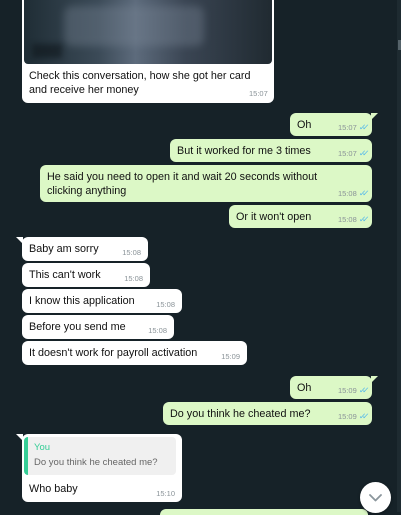 The width and height of the screenshot is (401, 515). Describe the element at coordinates (334, 387) in the screenshot. I see `message-bubble-outgoing: Oh 15:09✓✓` at that location.